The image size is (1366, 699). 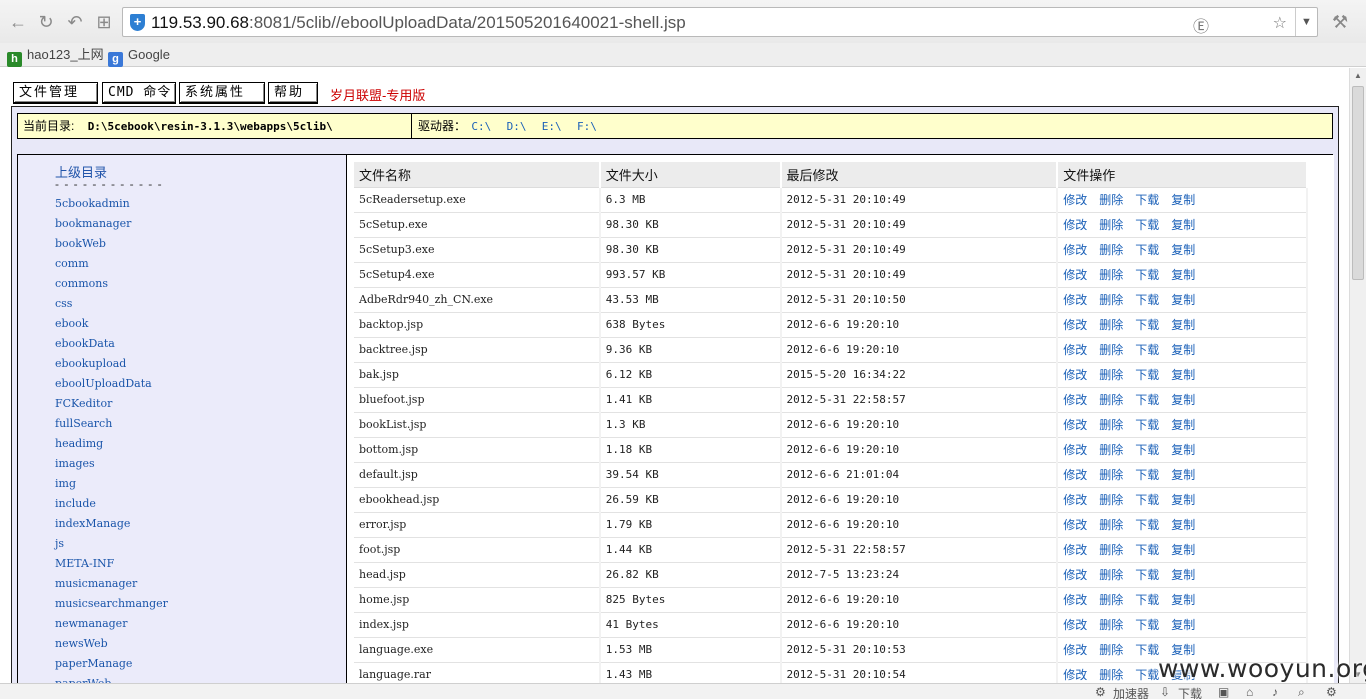 What do you see at coordinates (1190, 692) in the screenshot?
I see `download-label: 下载` at bounding box center [1190, 692].